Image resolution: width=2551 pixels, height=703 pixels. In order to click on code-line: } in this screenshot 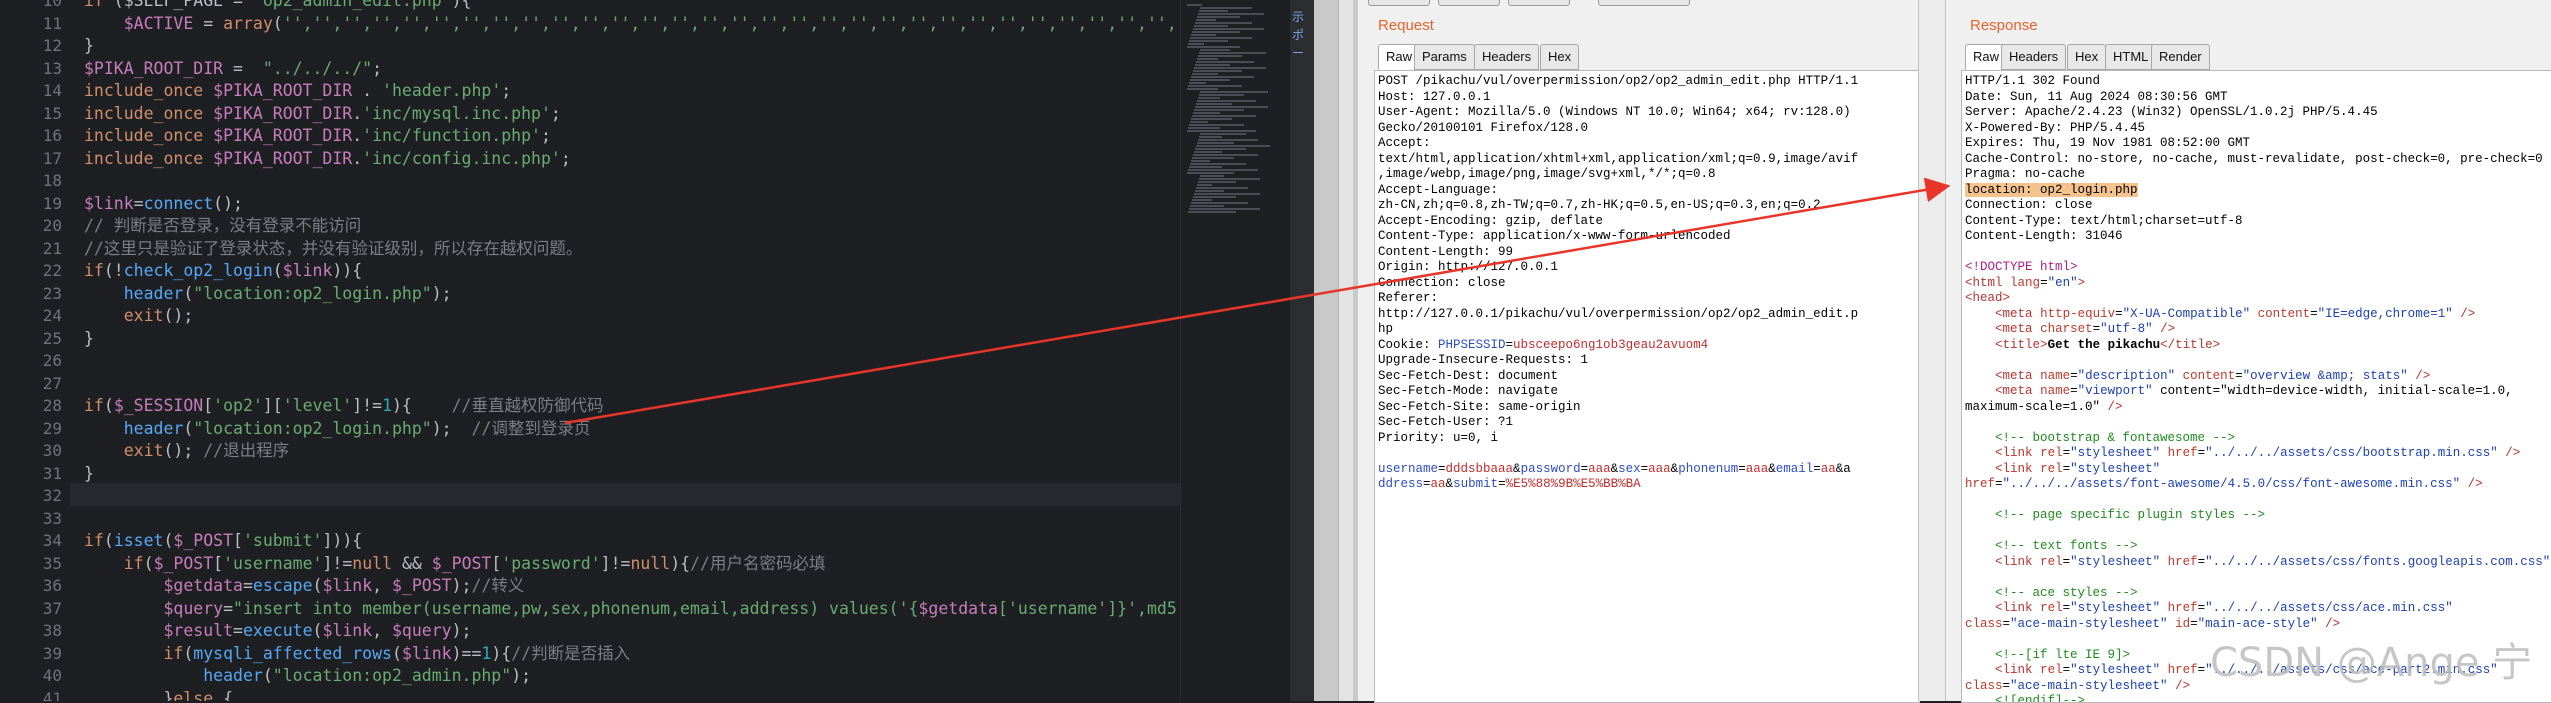, I will do `click(89, 473)`.